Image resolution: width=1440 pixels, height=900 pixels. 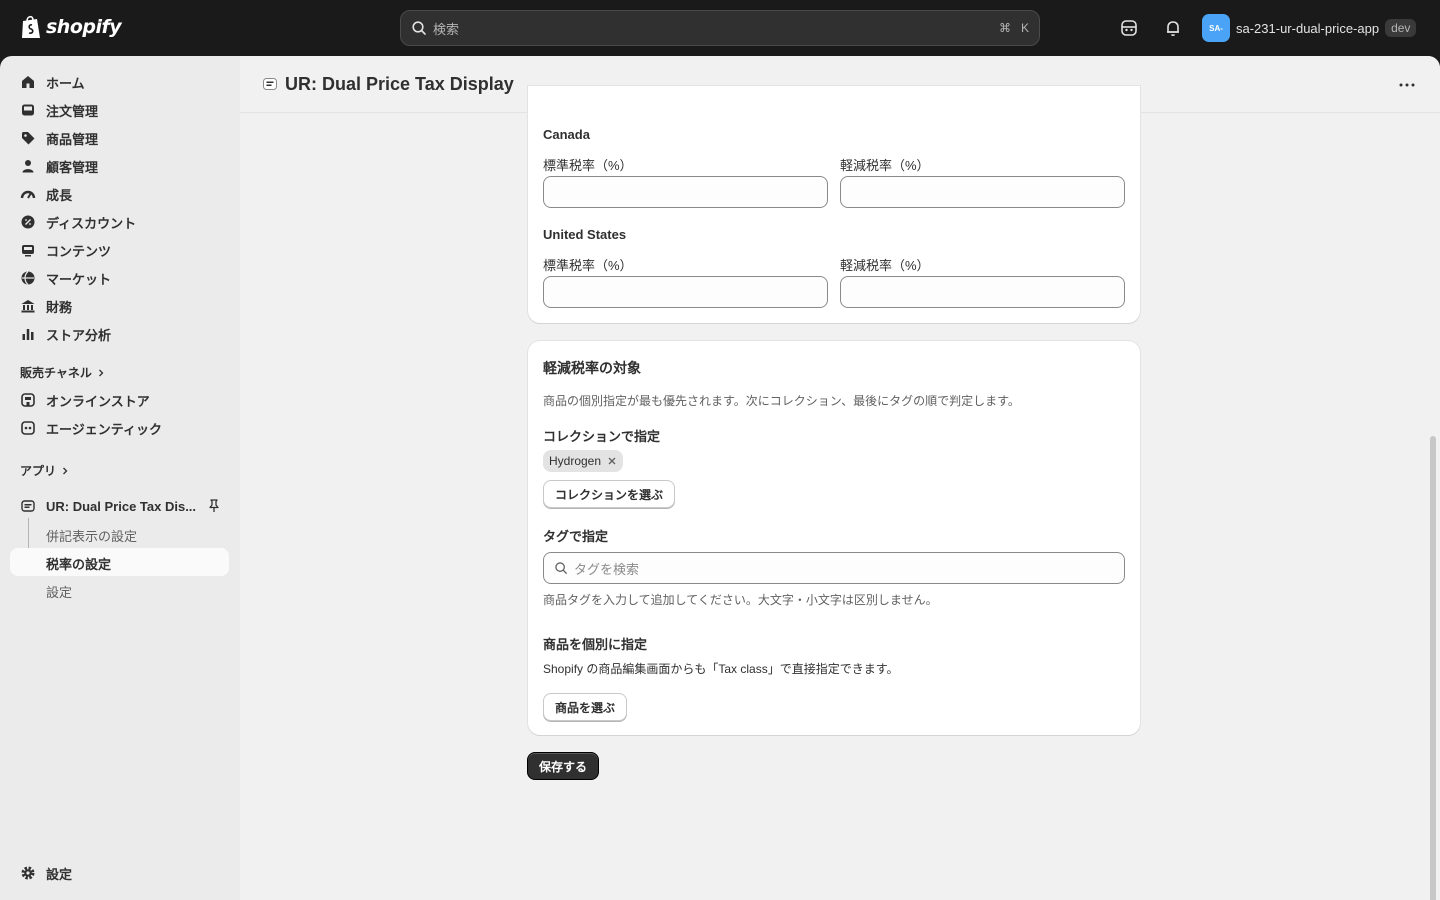 What do you see at coordinates (59, 591) in the screenshot?
I see `sidebar-subitem-settings: 設定` at bounding box center [59, 591].